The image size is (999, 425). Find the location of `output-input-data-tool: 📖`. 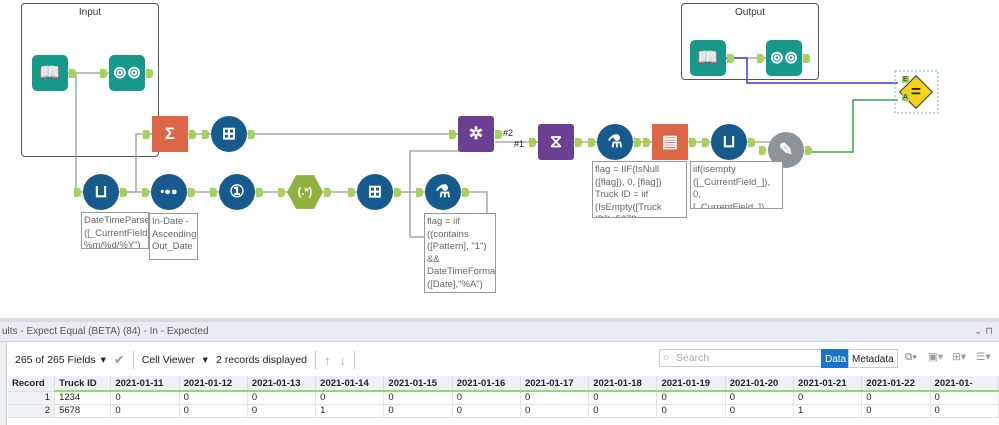

output-input-data-tool: 📖 is located at coordinates (708, 58).